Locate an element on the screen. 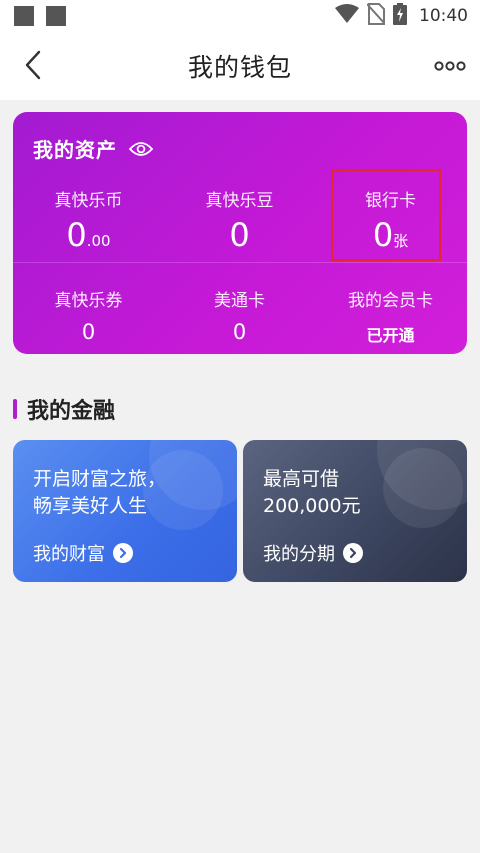 The image size is (480, 853). wealth-card-line2: 畅享美好人生 is located at coordinates (90, 506).